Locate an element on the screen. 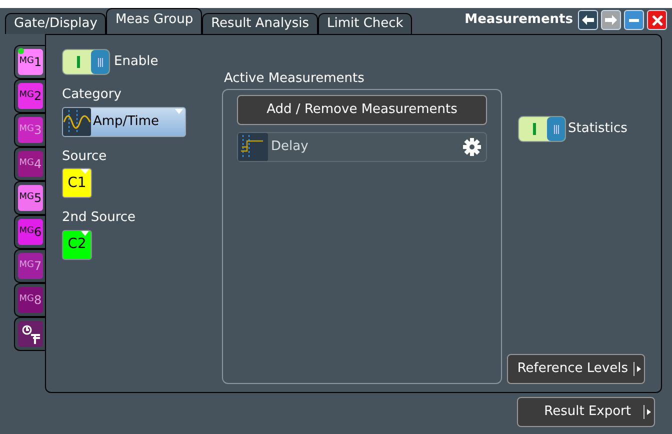 The width and height of the screenshot is (672, 434). timer-icon is located at coordinates (30, 334).